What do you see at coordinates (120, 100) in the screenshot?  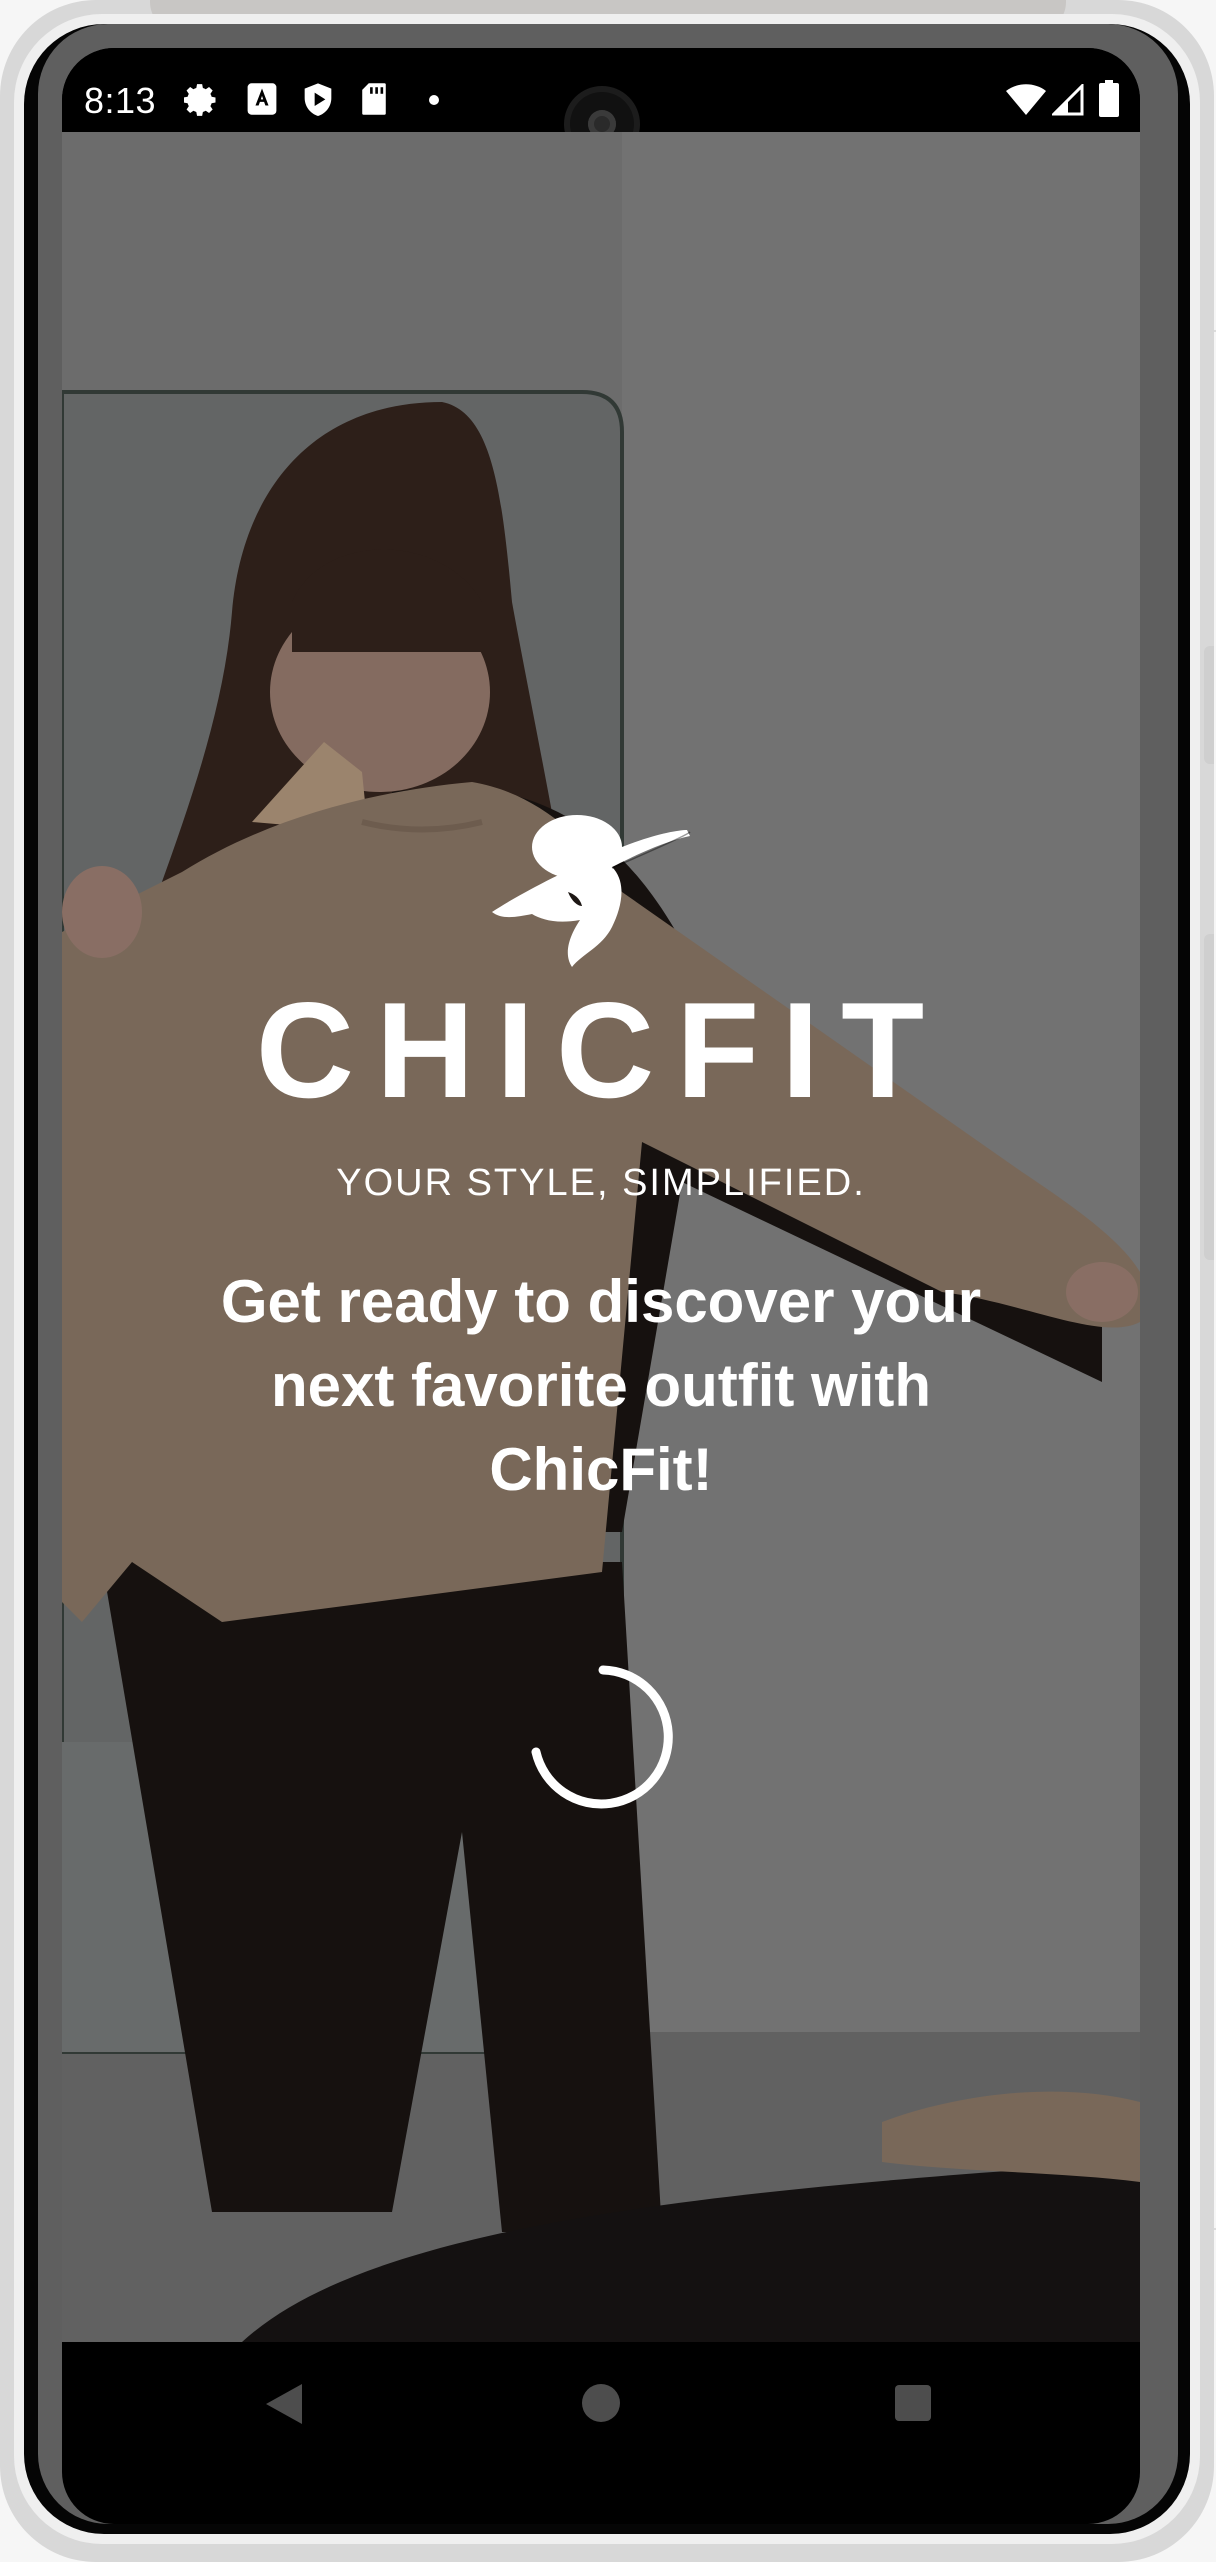 I see `status-time: 8:13` at bounding box center [120, 100].